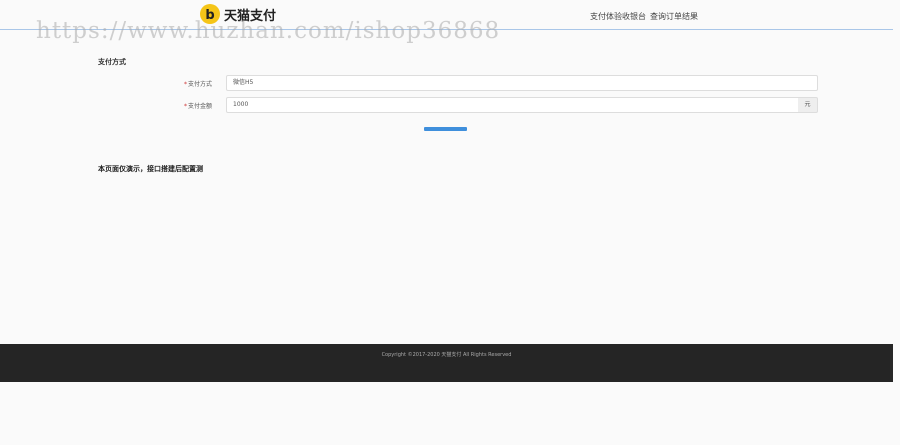 The height and width of the screenshot is (445, 900). I want to click on payment-method-label: *支付方式, so click(198, 83).